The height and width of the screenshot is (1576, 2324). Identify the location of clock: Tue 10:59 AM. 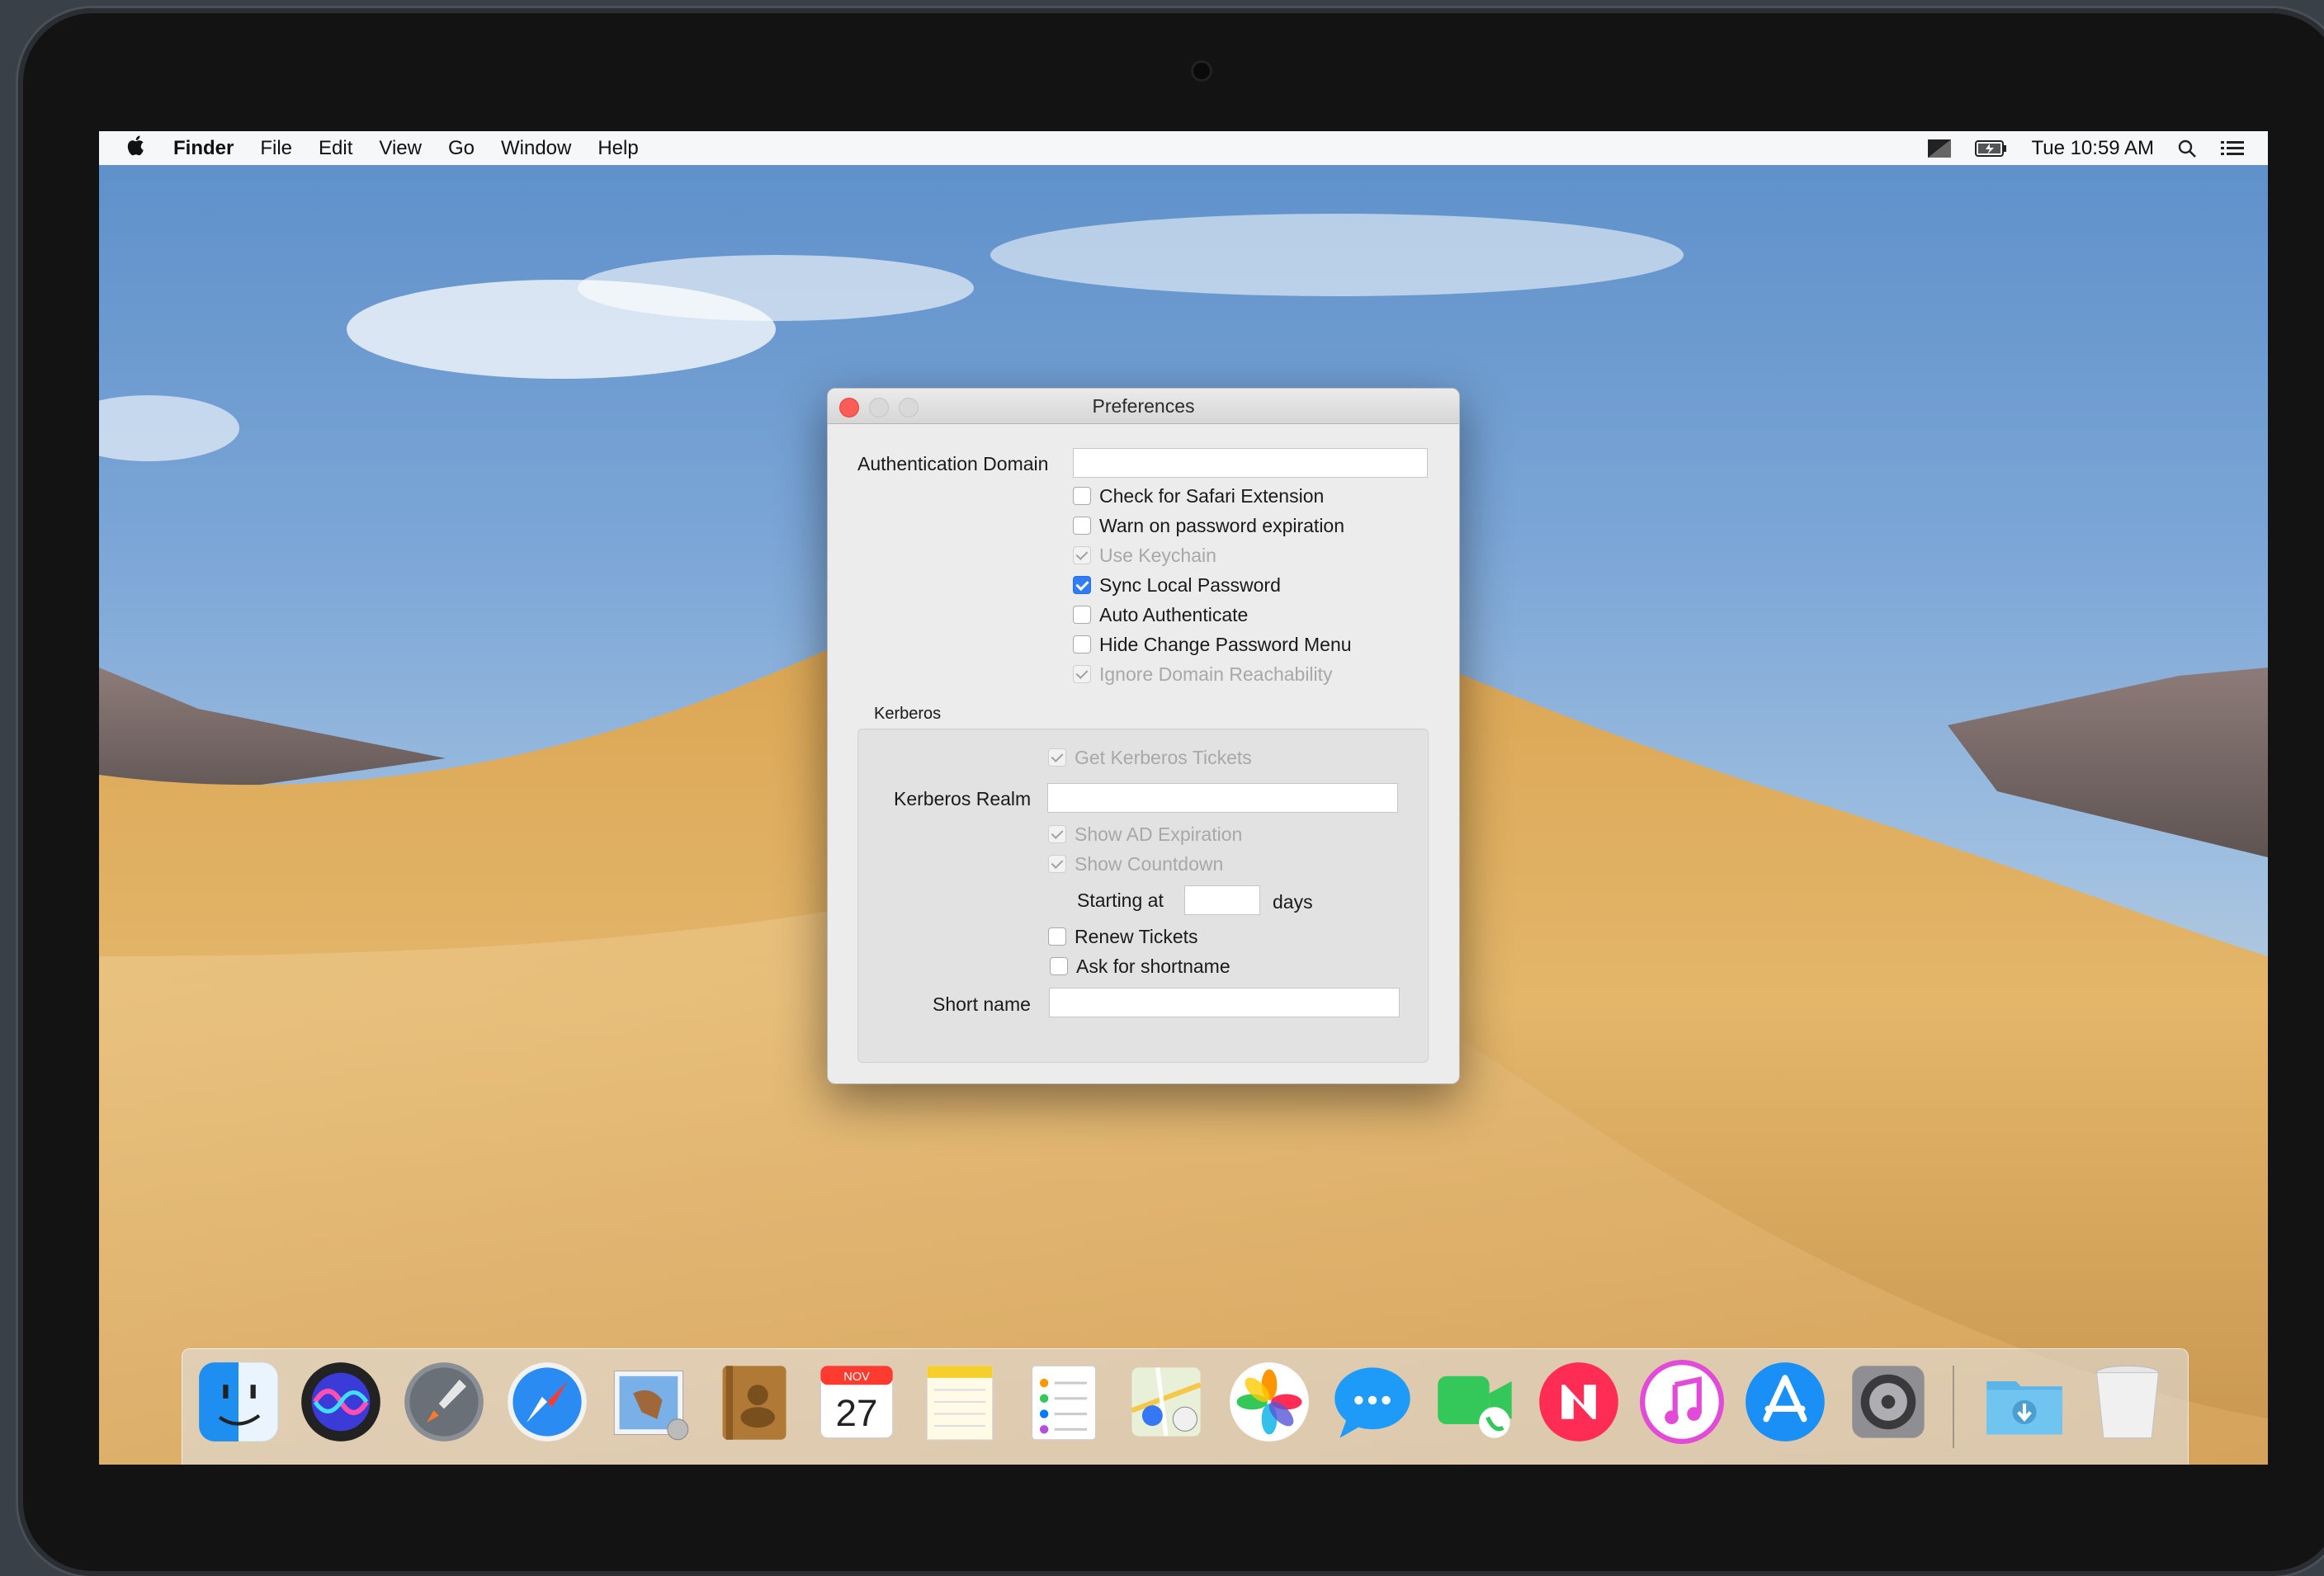
(2092, 148).